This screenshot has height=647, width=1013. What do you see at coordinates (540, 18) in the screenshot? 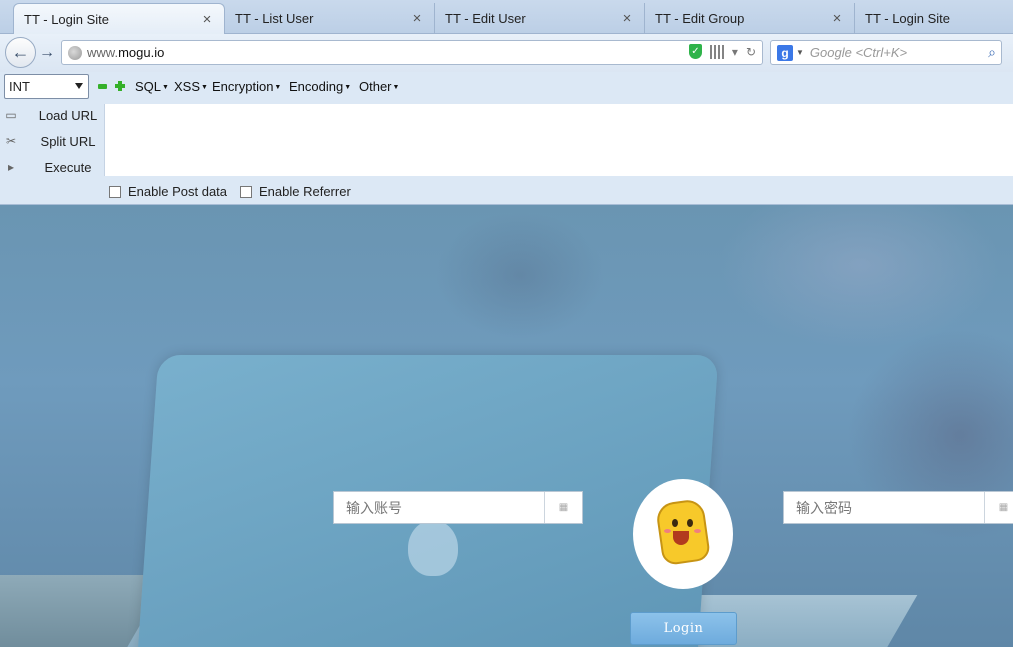
I see `tab-edit-user: TT - Edit User ×` at bounding box center [540, 18].